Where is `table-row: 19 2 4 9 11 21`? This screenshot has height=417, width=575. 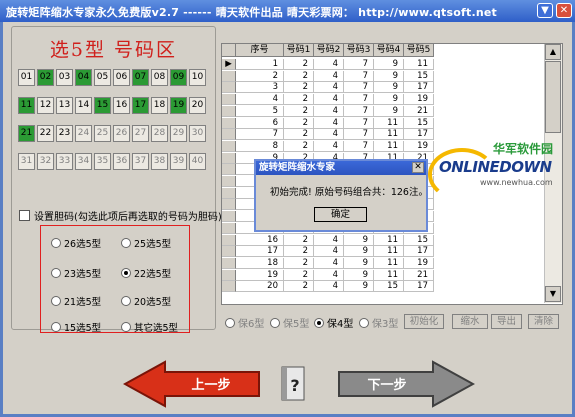
table-row: 19 2 4 9 11 21 is located at coordinates (328, 275).